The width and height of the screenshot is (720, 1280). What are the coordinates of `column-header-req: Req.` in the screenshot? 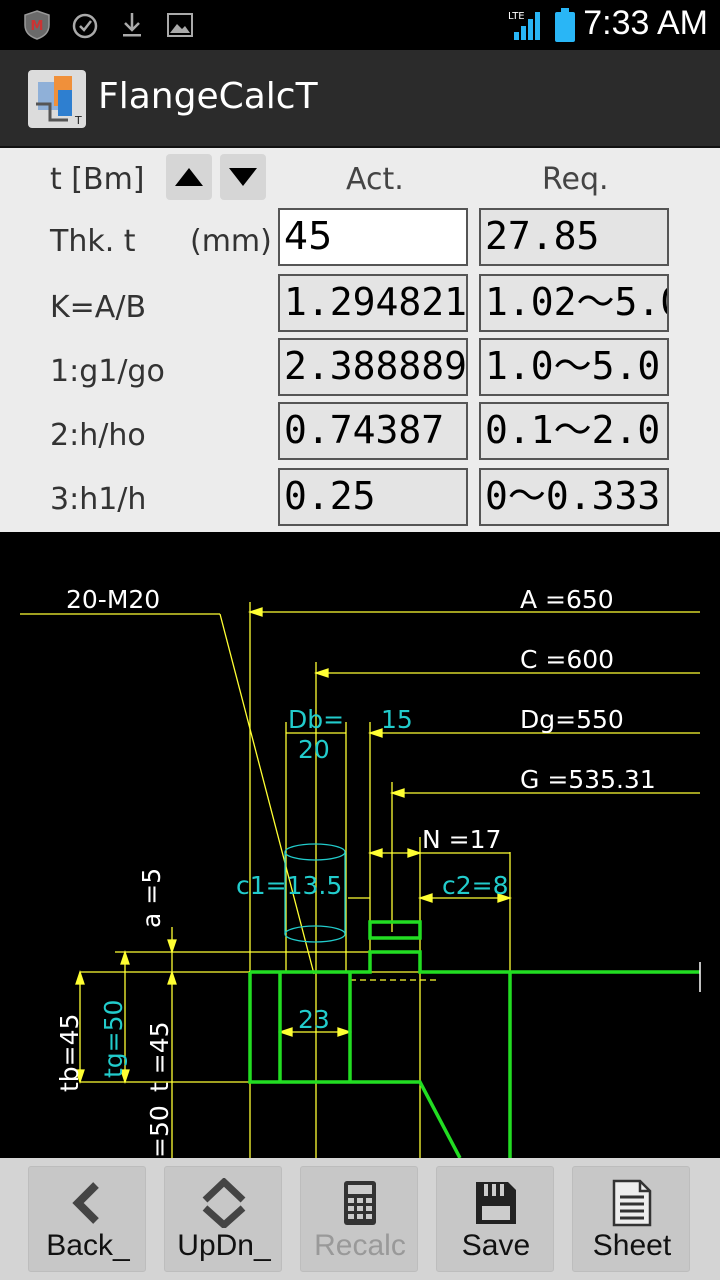 It's located at (575, 179).